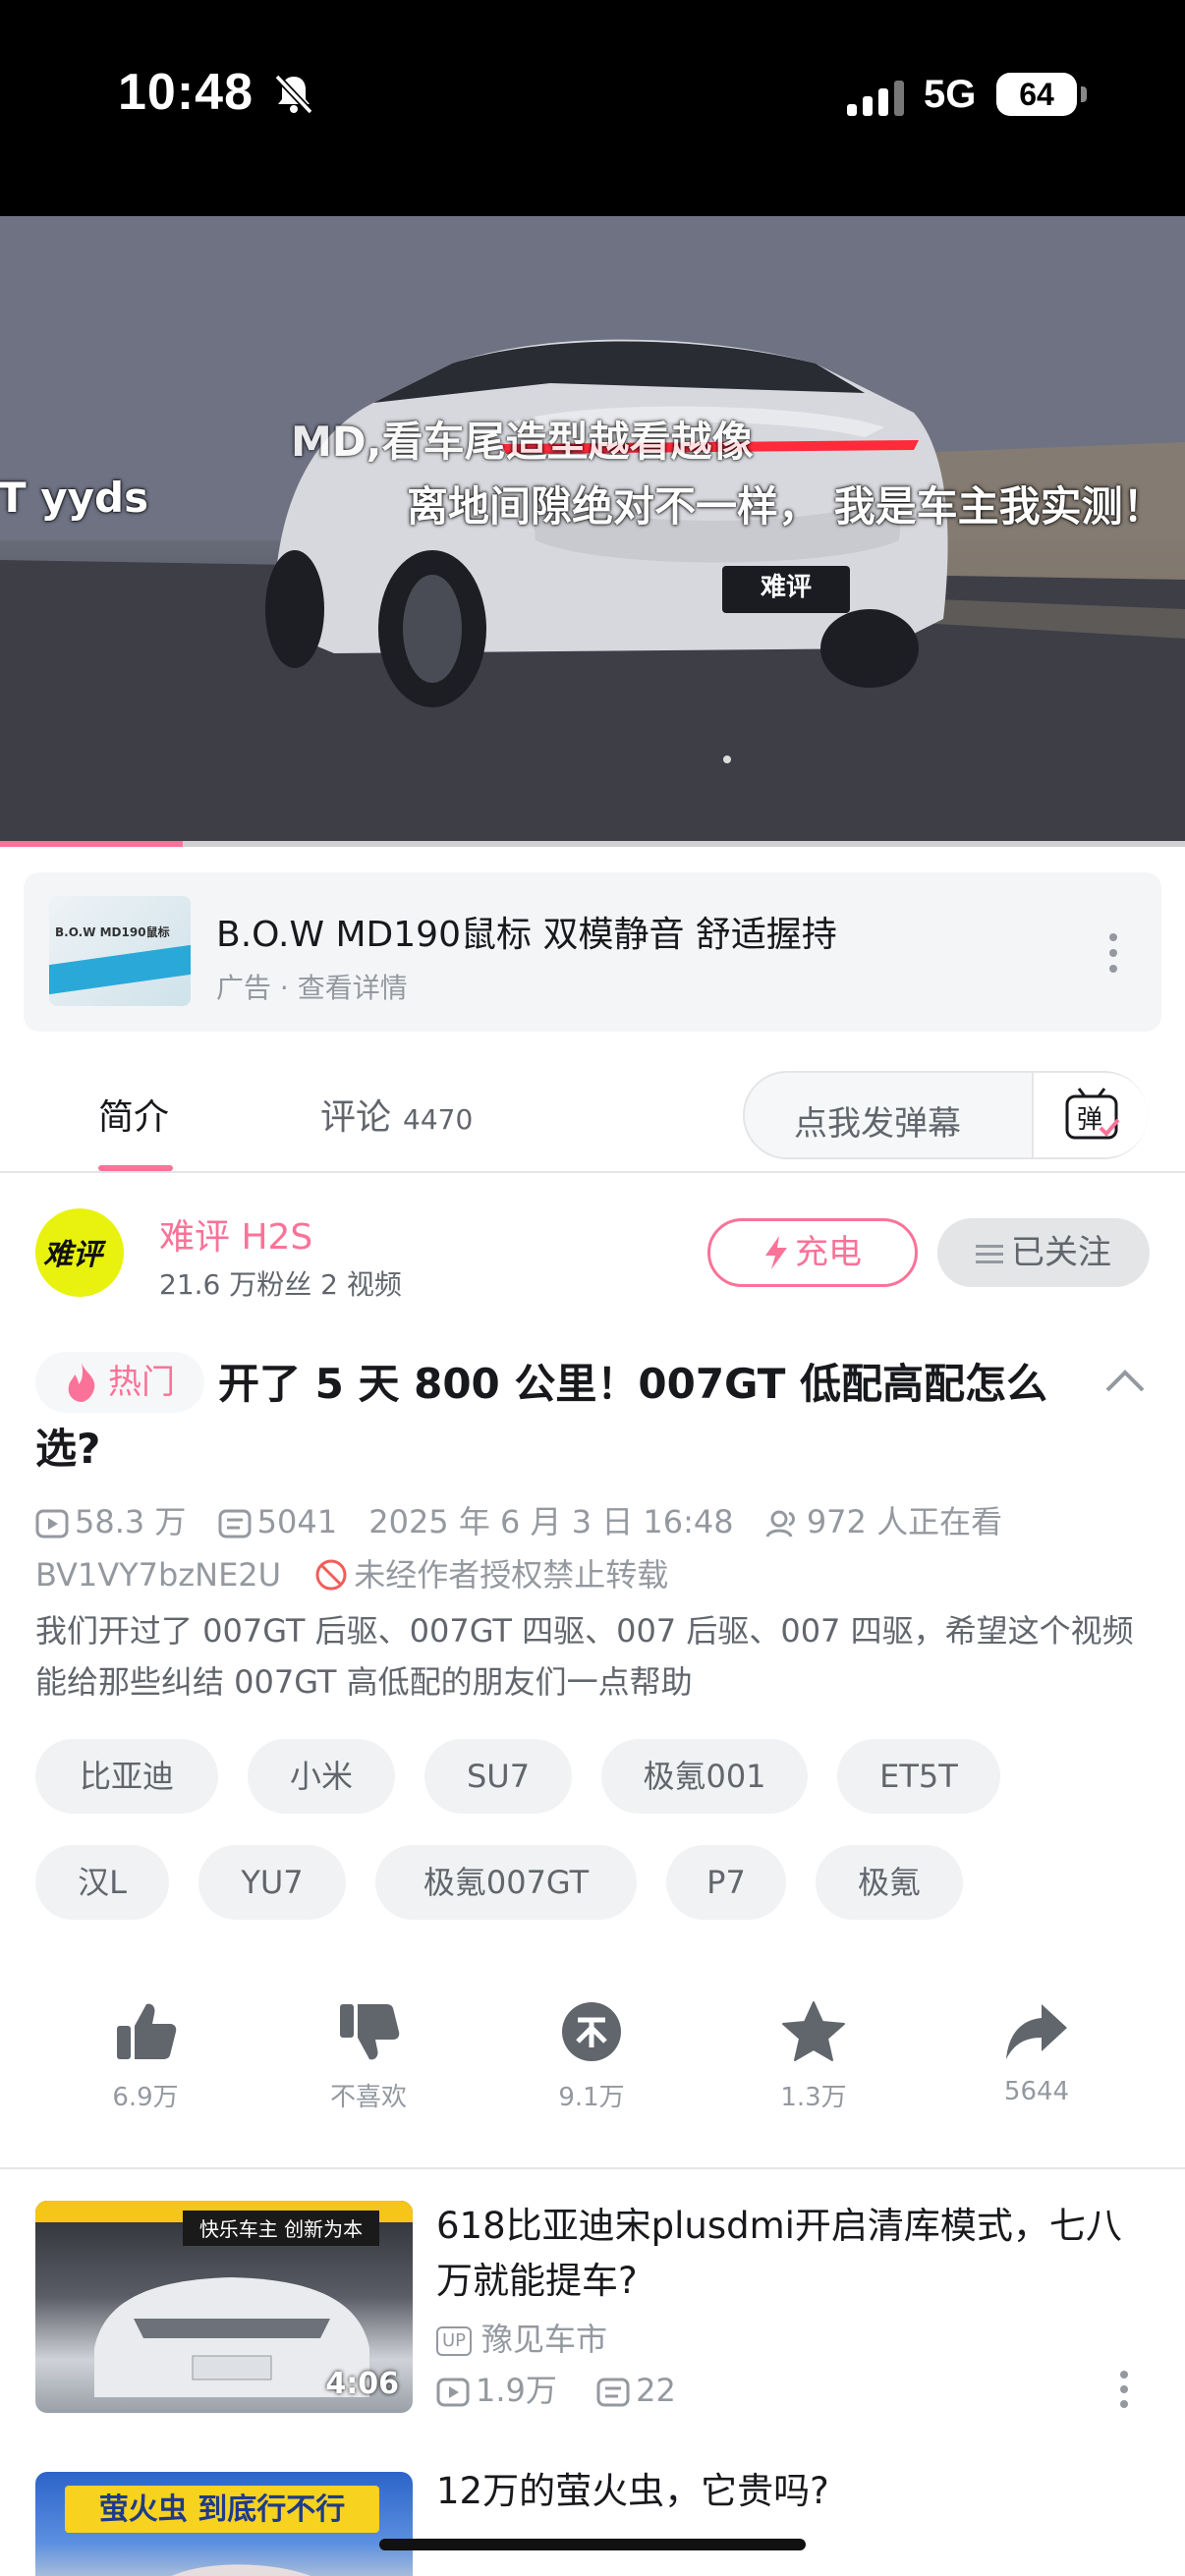  I want to click on favorite-count: 1.3万, so click(814, 2097).